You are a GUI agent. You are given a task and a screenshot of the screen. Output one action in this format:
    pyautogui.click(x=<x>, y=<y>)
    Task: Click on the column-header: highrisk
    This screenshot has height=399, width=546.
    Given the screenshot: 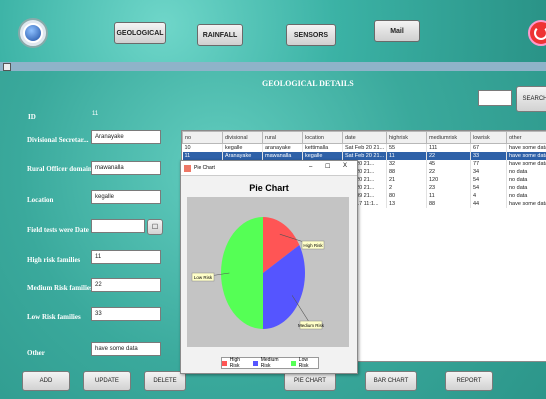 What is the action you would take?
    pyautogui.click(x=406, y=137)
    